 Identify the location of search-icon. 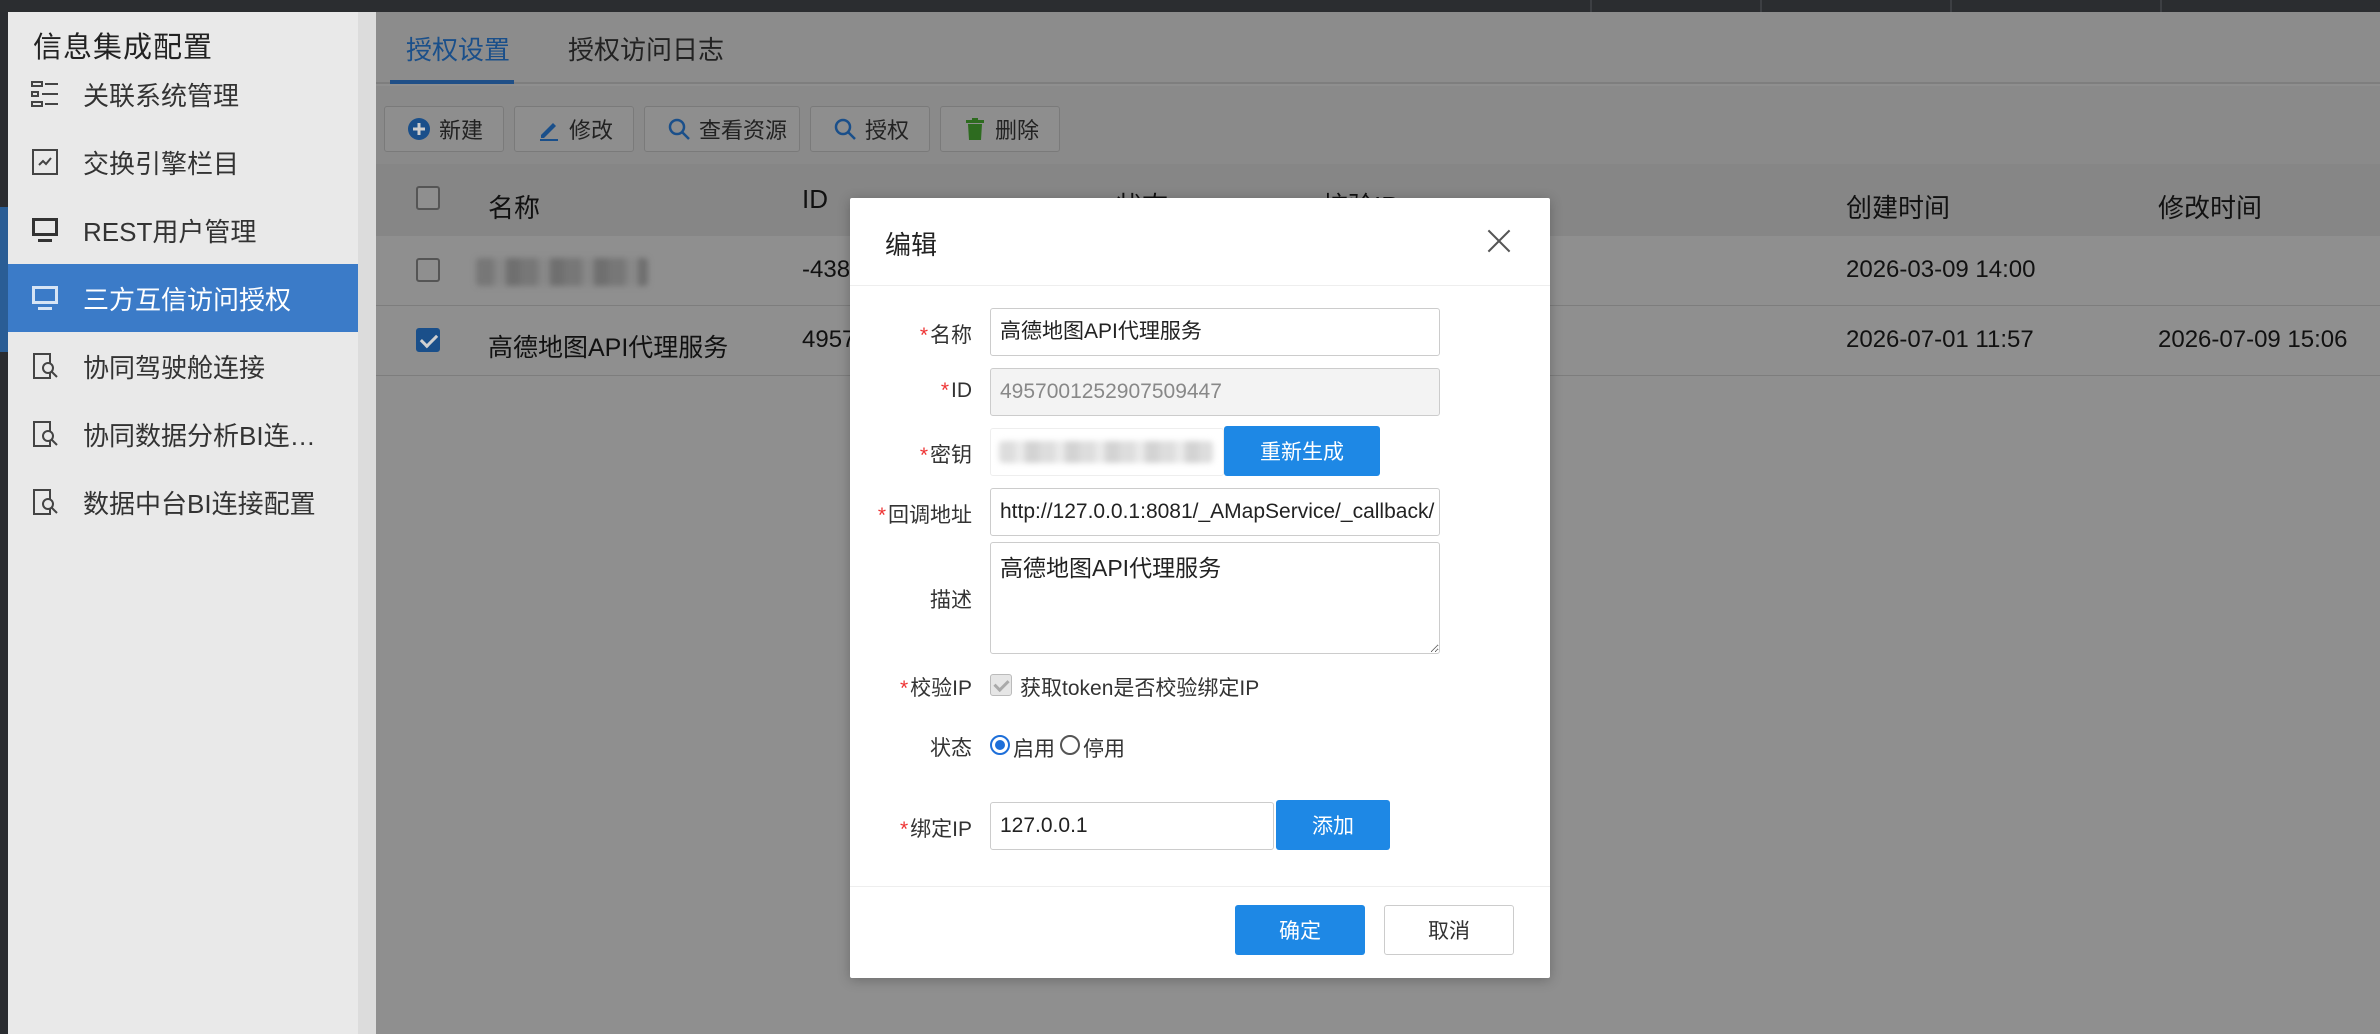
(679, 129).